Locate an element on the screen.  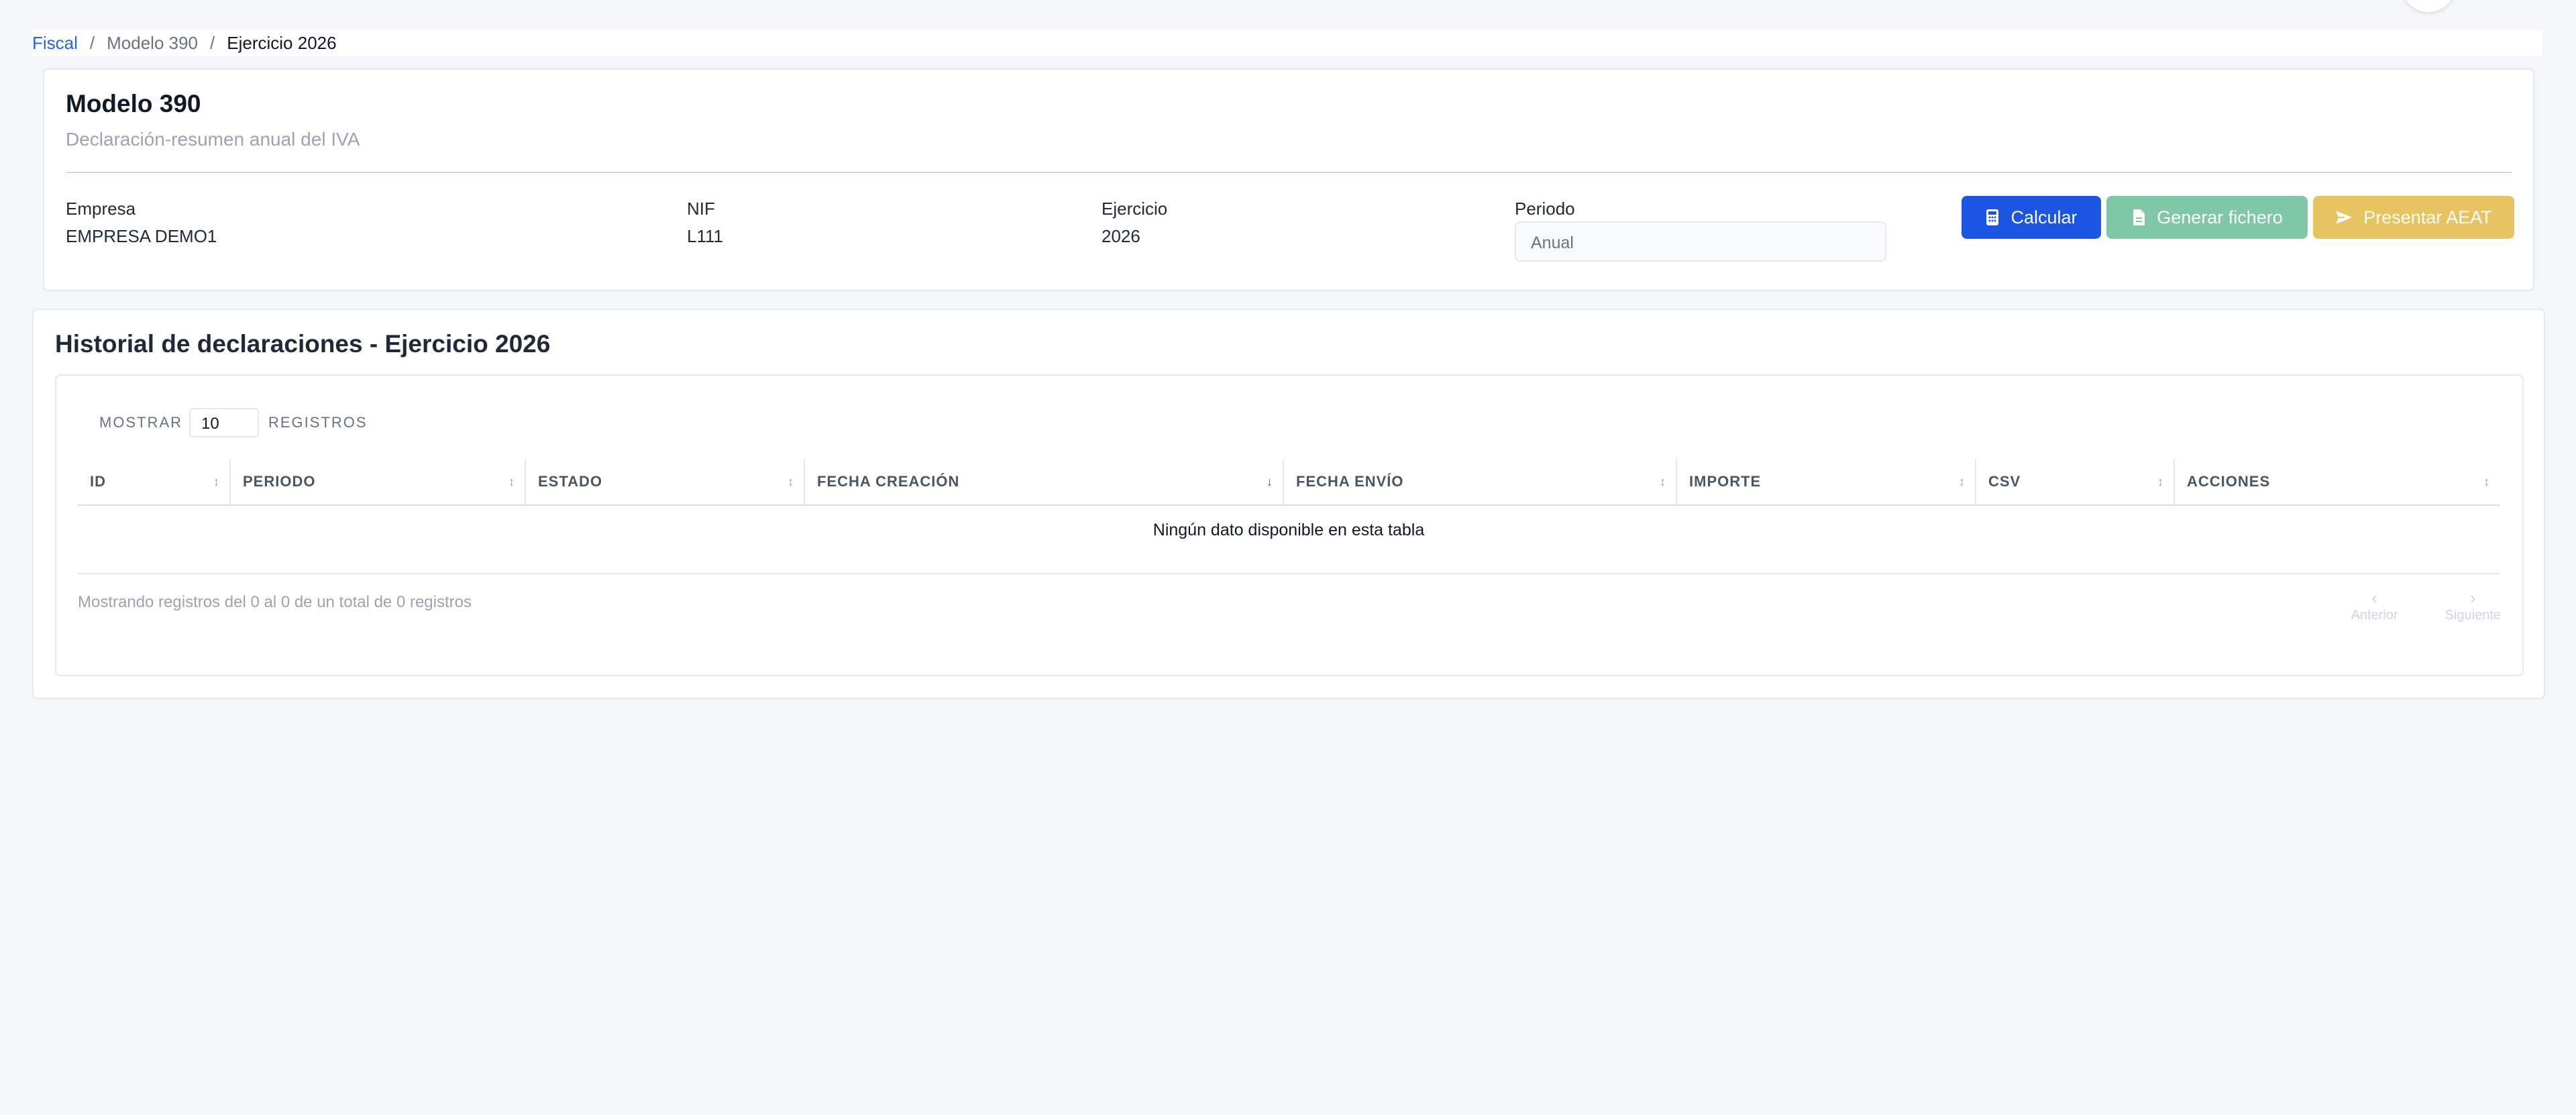
calculator-icon is located at coordinates (1992, 217).